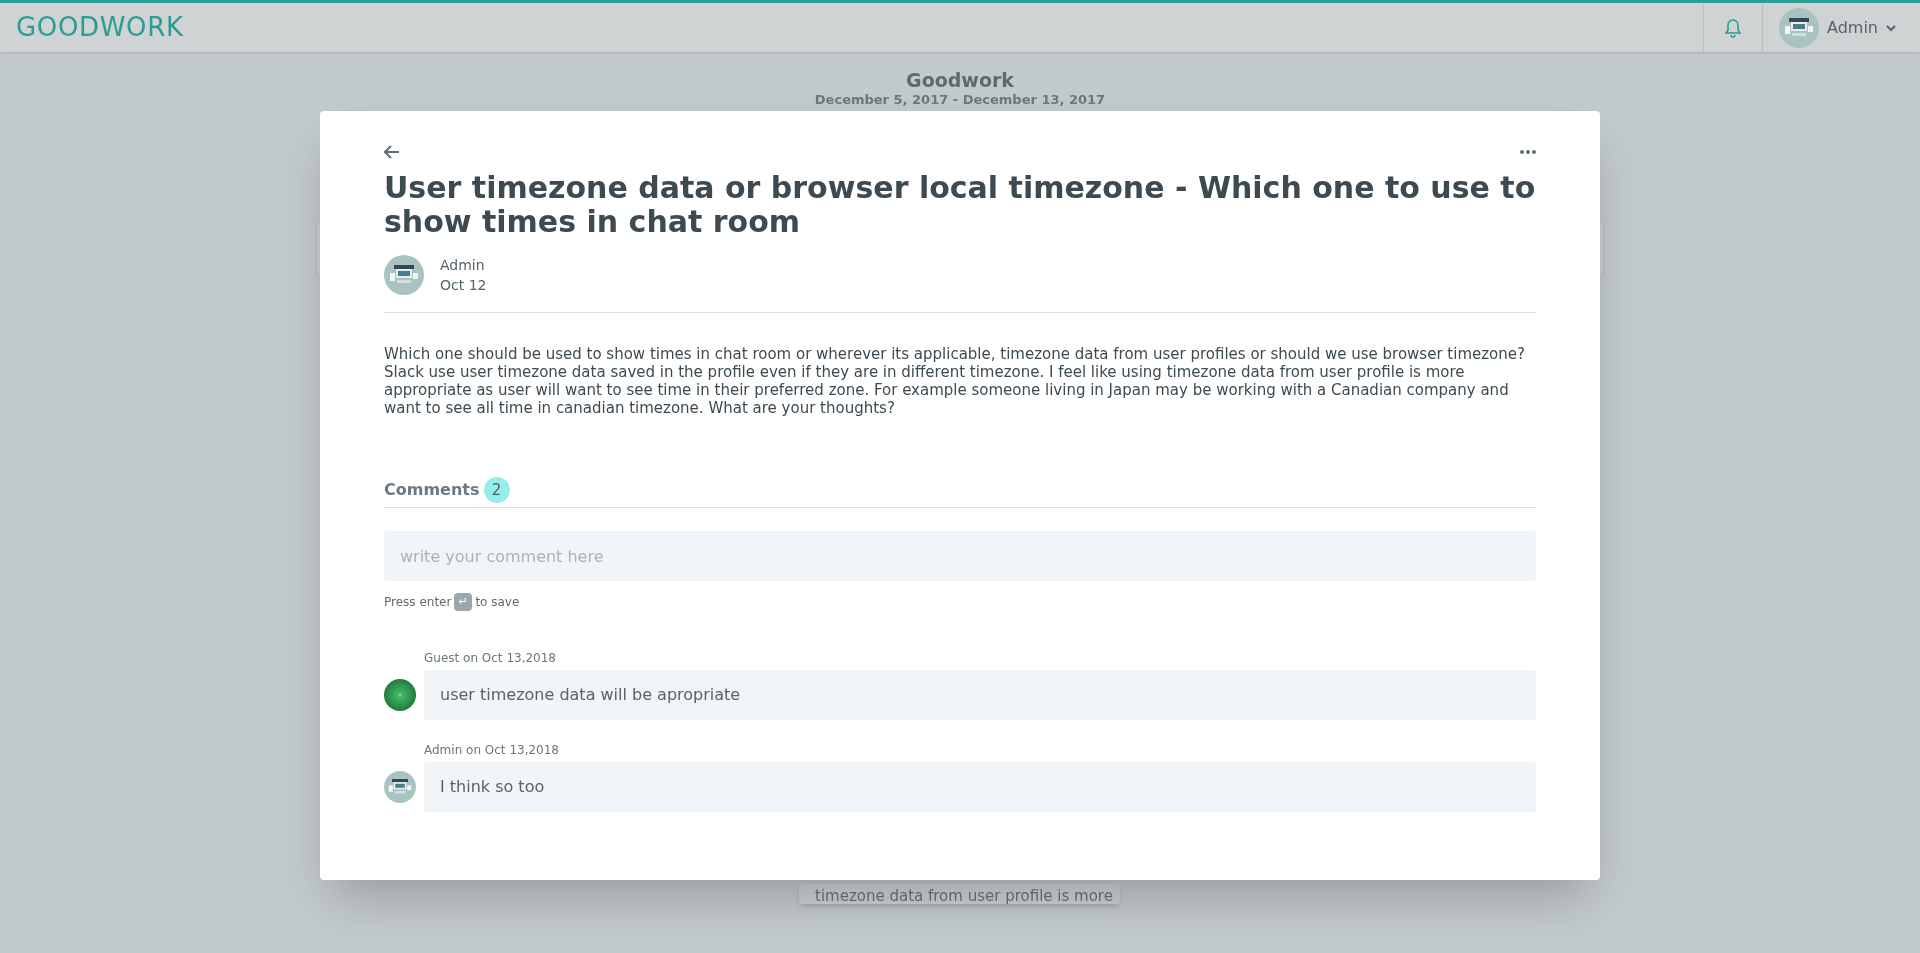 This screenshot has width=1920, height=953. I want to click on logo: GOODWORK, so click(100, 27).